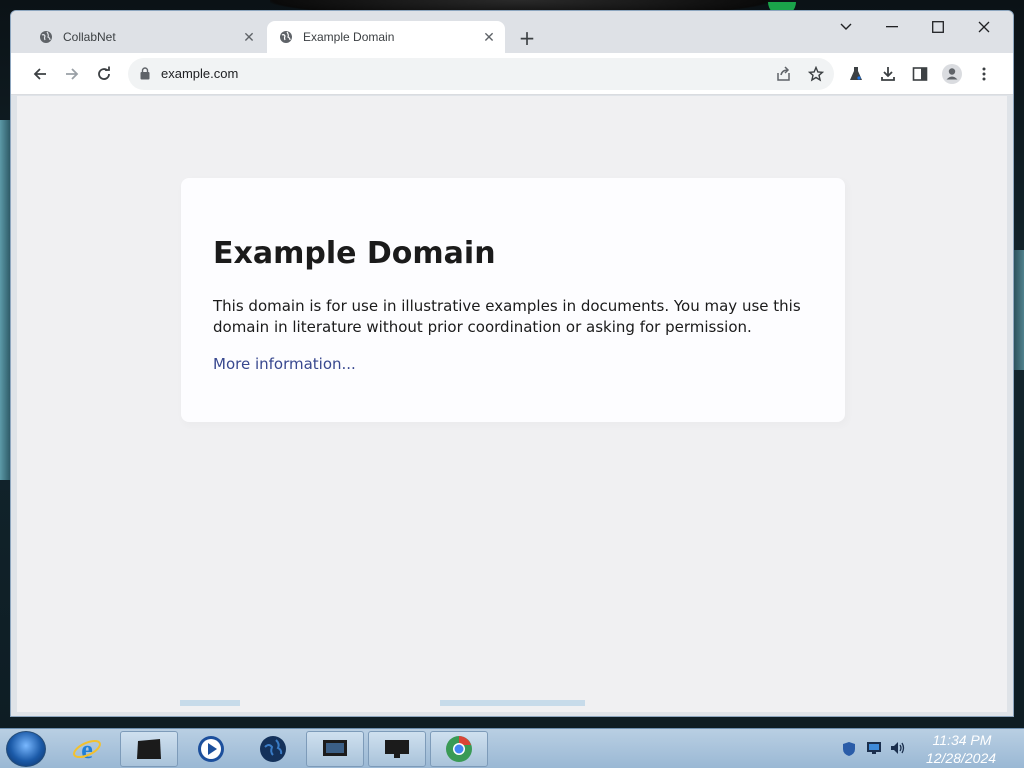 The width and height of the screenshot is (1024, 768). Describe the element at coordinates (481, 74) in the screenshot. I see `address-bar: example.com` at that location.